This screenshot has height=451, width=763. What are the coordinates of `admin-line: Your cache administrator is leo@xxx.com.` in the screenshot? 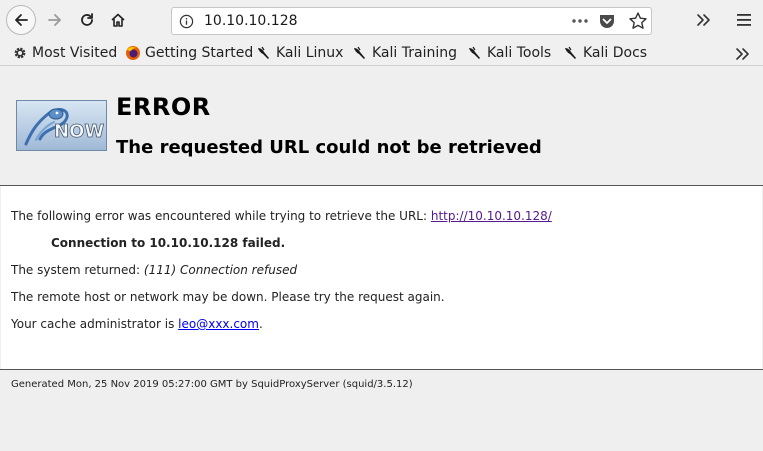 It's located at (137, 324).